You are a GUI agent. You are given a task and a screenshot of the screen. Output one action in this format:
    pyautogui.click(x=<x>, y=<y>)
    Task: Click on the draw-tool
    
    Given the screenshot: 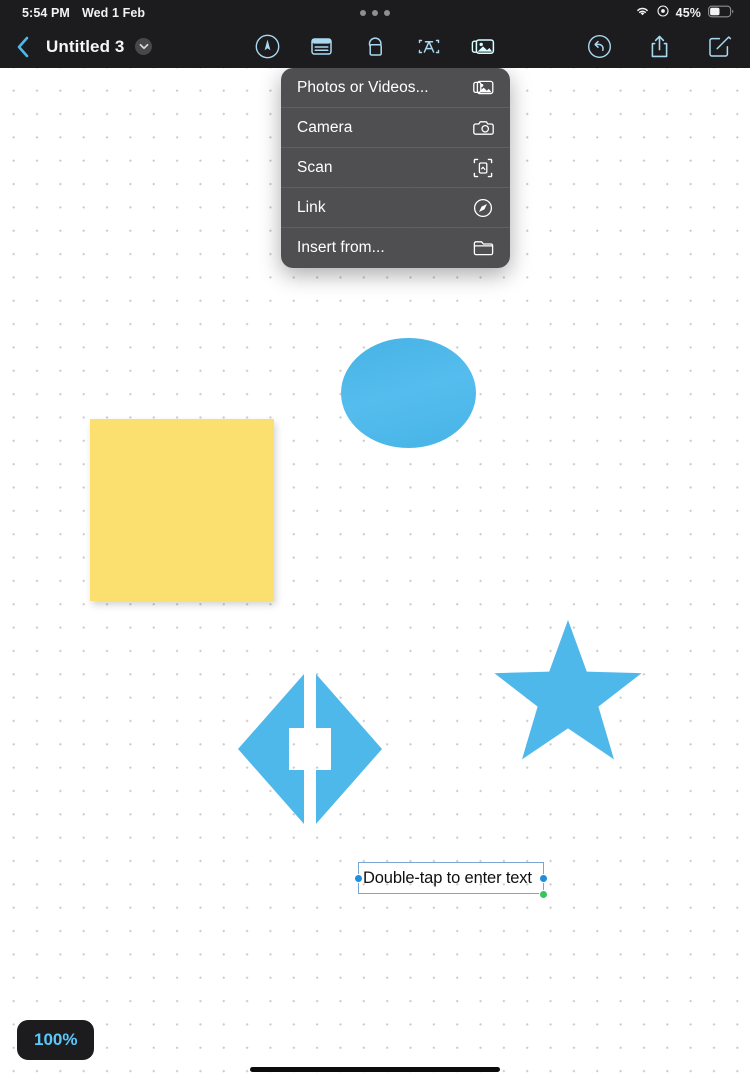 What is the action you would take?
    pyautogui.click(x=267, y=46)
    